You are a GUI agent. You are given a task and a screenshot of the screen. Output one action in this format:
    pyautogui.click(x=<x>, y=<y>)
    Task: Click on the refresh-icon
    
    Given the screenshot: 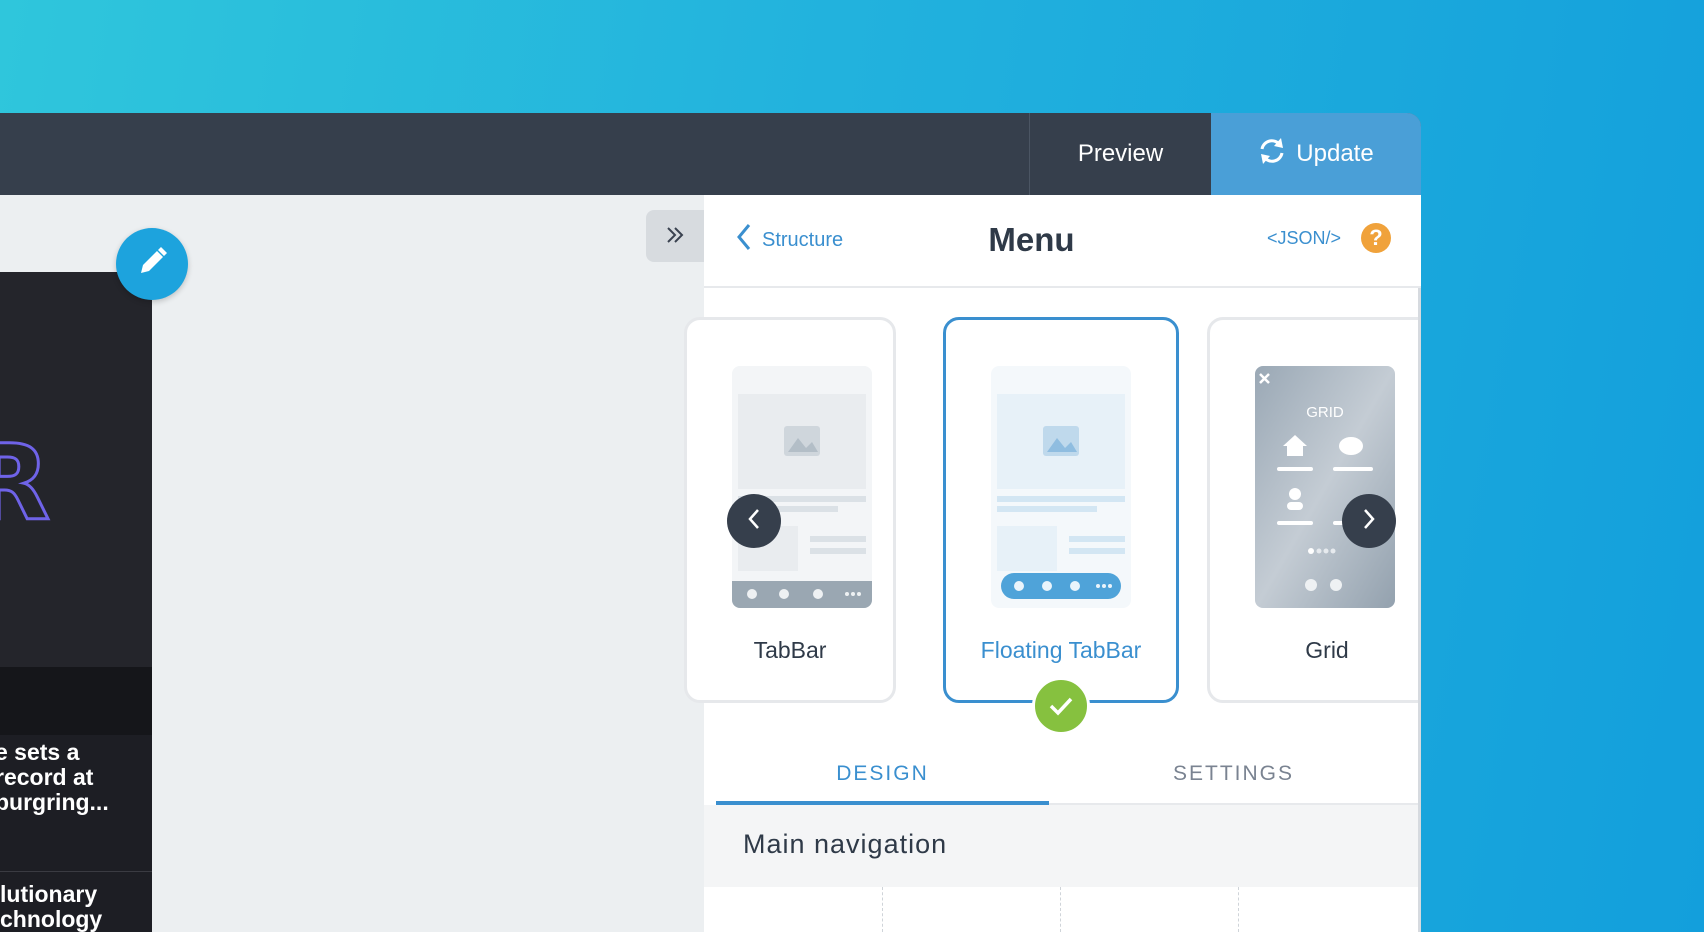 What is the action you would take?
    pyautogui.click(x=1272, y=154)
    